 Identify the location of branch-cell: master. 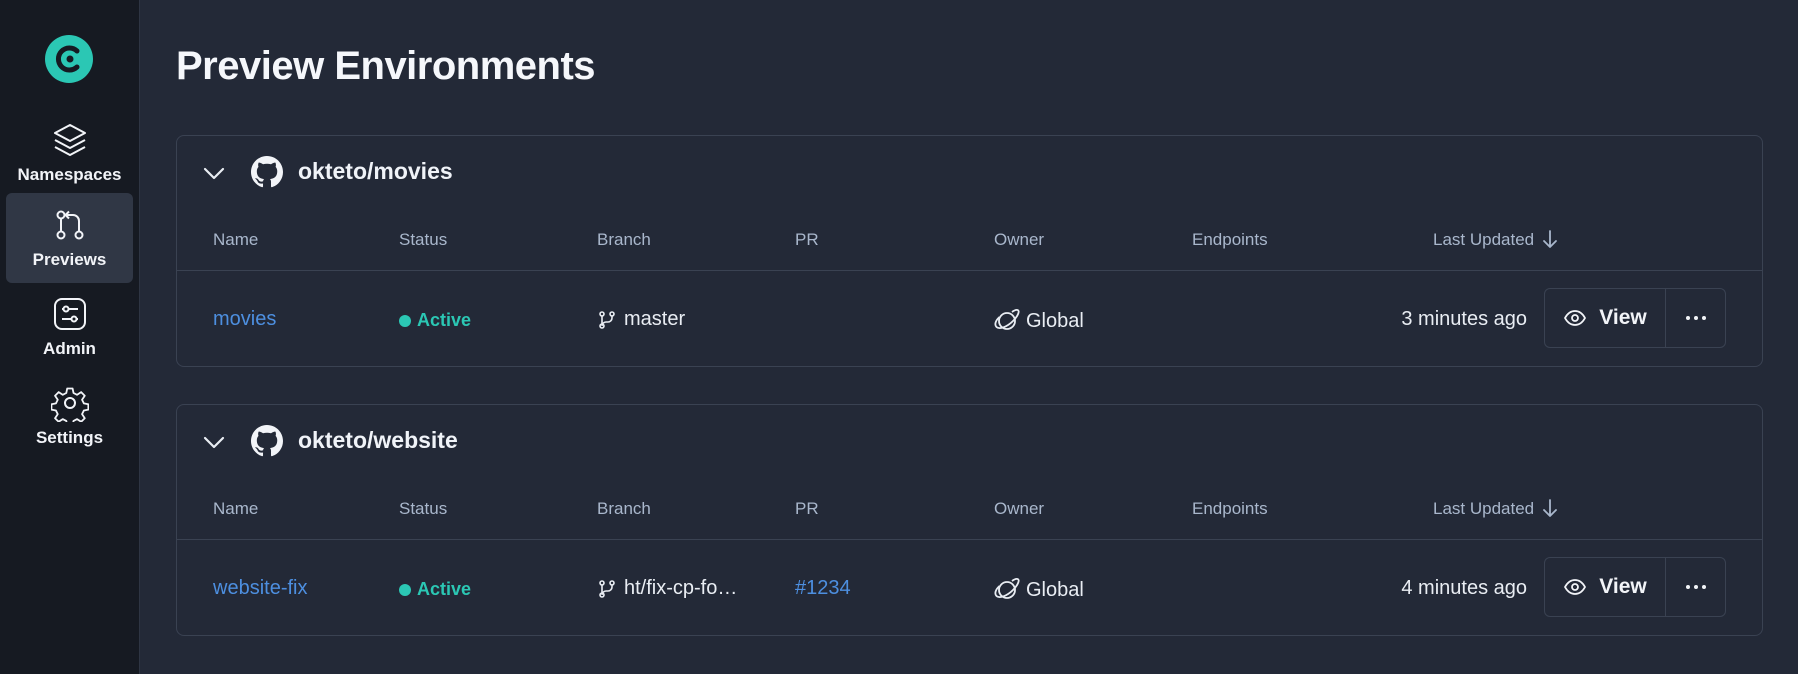
(641, 319).